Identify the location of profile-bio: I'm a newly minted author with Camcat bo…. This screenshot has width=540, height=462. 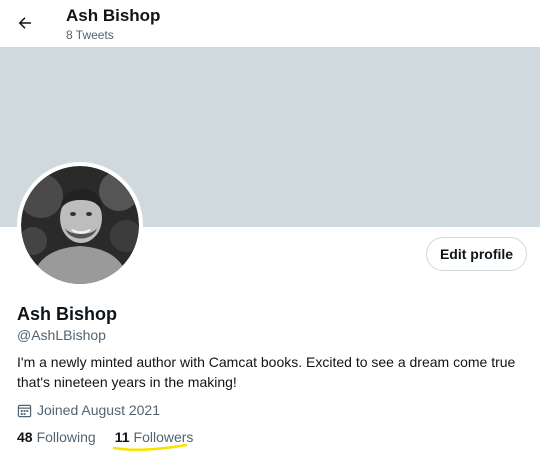
(266, 372).